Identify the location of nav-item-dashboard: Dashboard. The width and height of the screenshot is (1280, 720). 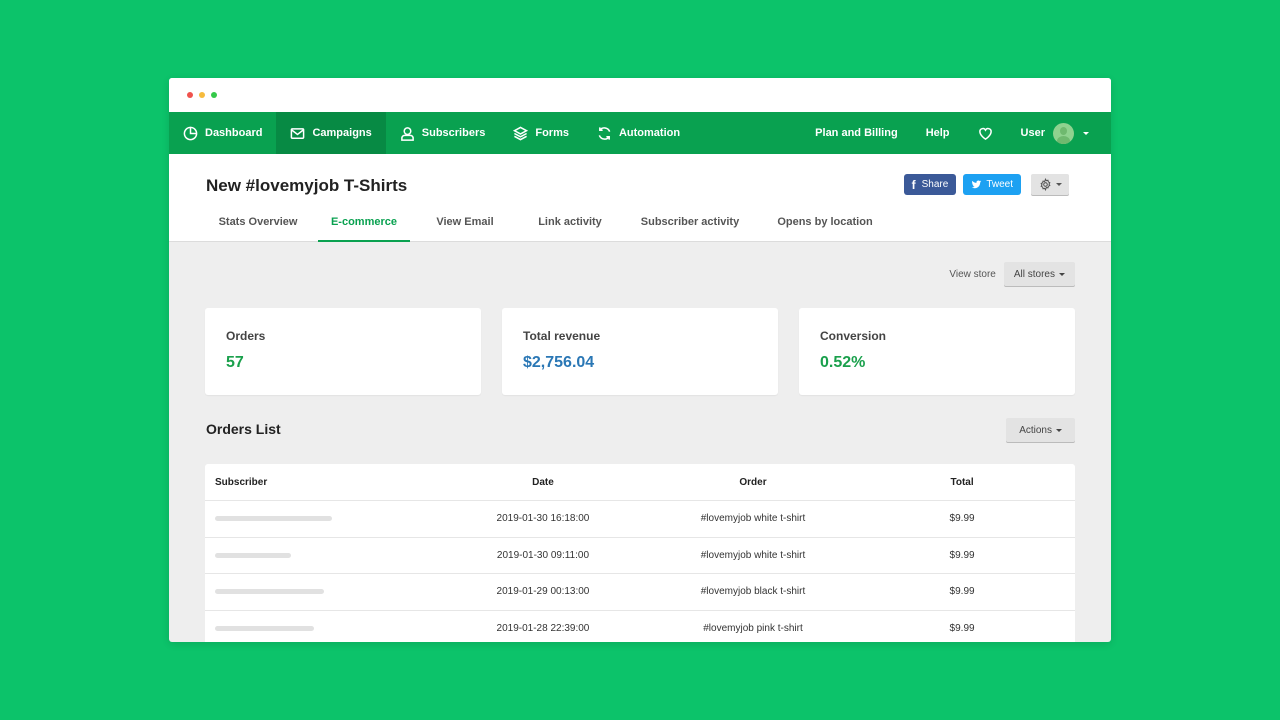
(222, 133).